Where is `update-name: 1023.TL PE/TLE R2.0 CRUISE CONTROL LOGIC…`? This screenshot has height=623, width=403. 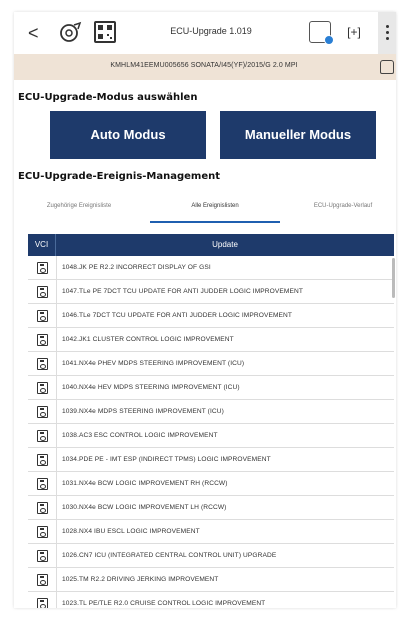 update-name: 1023.TL PE/TLE R2.0 CRUISE CONTROL LOGIC… is located at coordinates (164, 603).